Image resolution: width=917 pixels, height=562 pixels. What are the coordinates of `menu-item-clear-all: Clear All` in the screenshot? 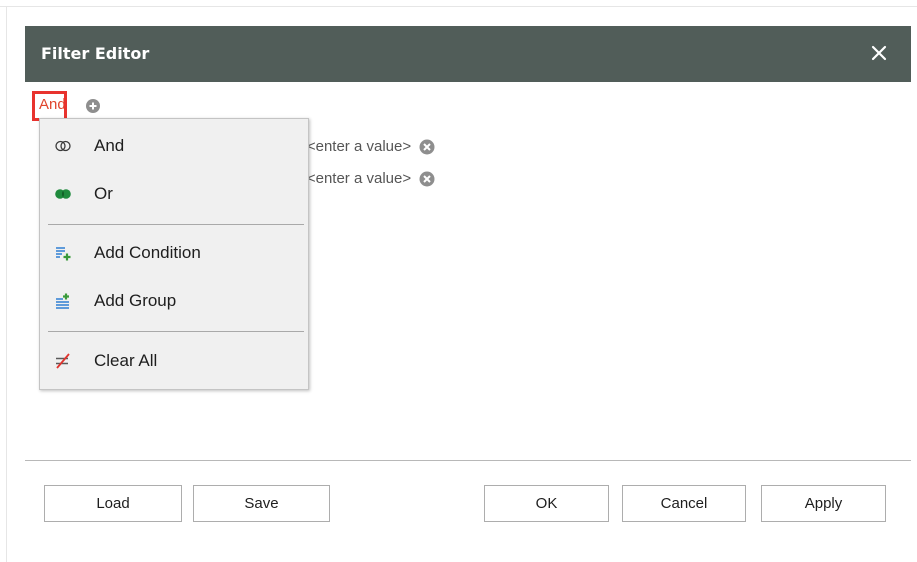 It's located at (174, 361).